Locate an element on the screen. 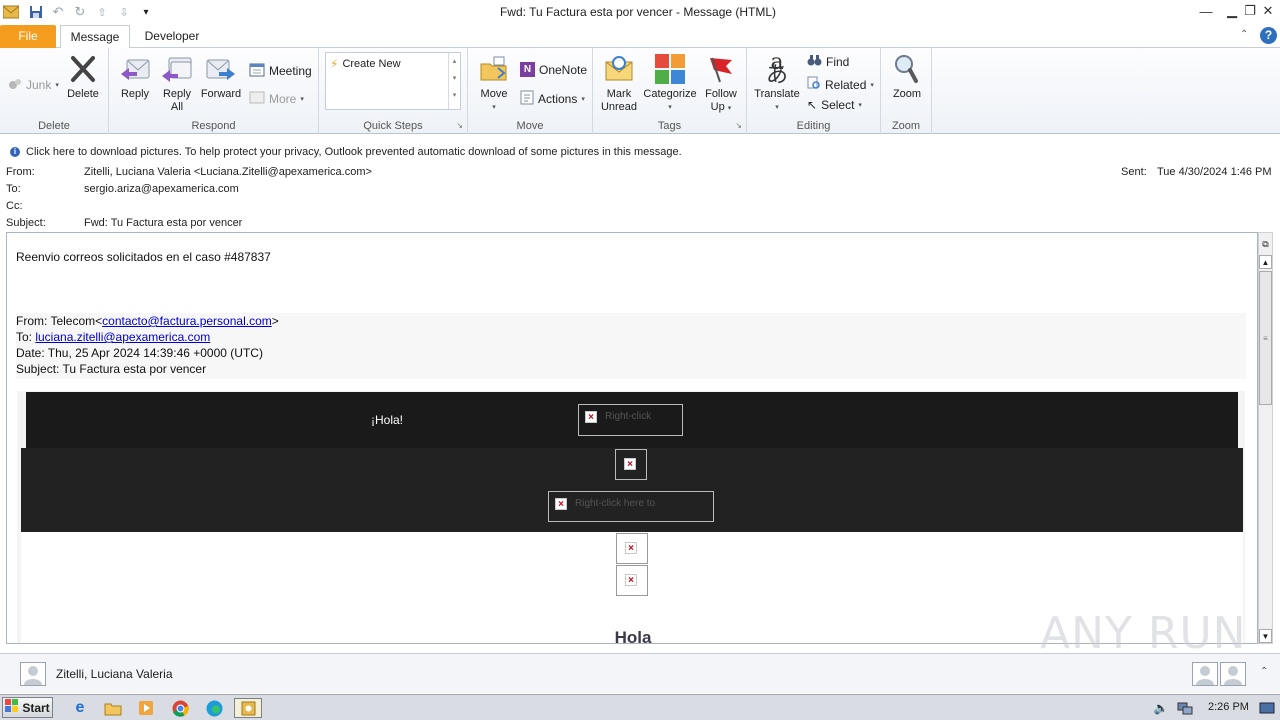 The image size is (1280, 720). mark-unread-button: Mark Unread is located at coordinates (619, 83).